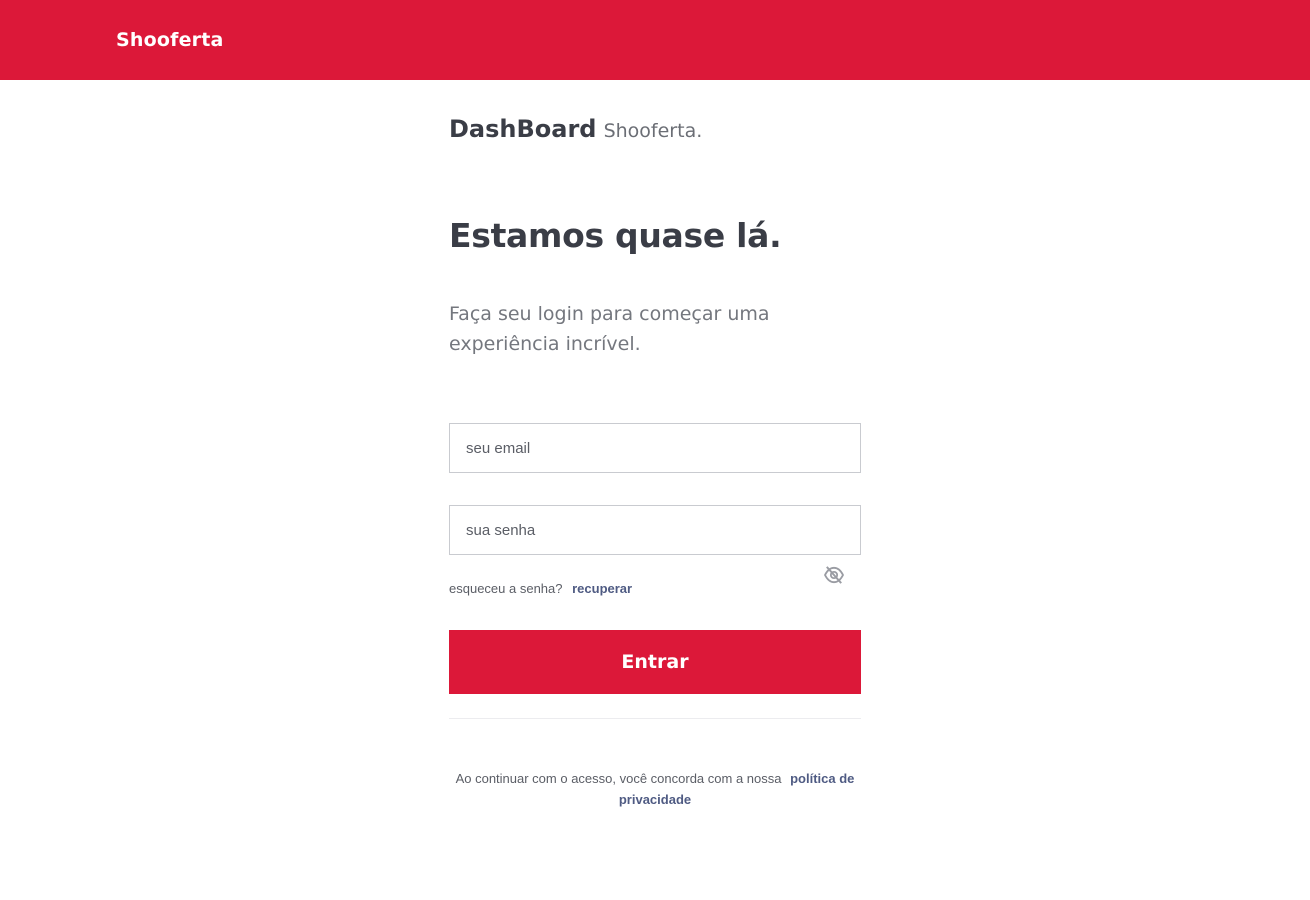  What do you see at coordinates (170, 40) in the screenshot?
I see `brand-logo: Shooferta` at bounding box center [170, 40].